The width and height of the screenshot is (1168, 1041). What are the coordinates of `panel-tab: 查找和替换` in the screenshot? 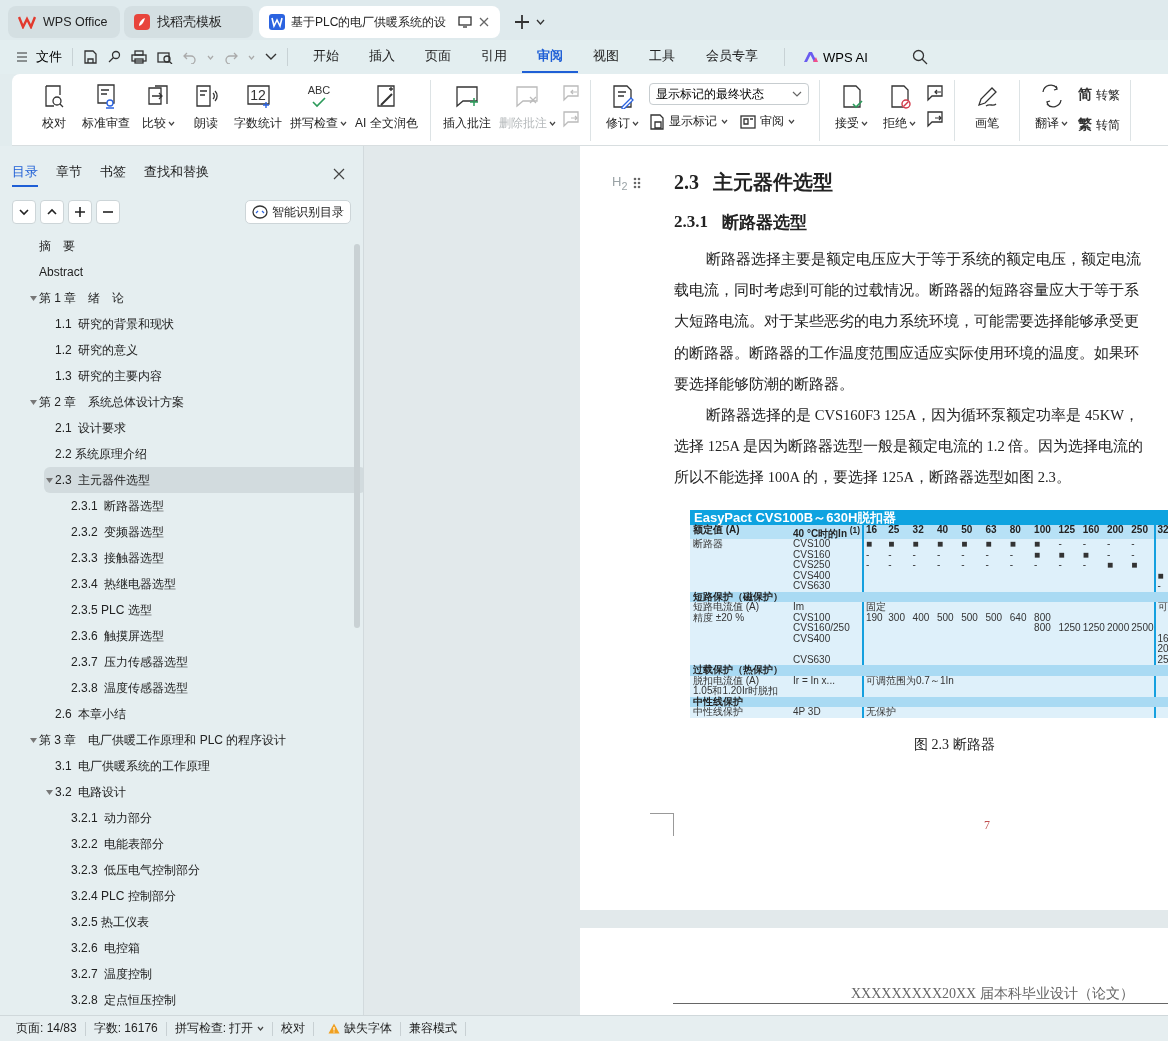 It's located at (176, 174).